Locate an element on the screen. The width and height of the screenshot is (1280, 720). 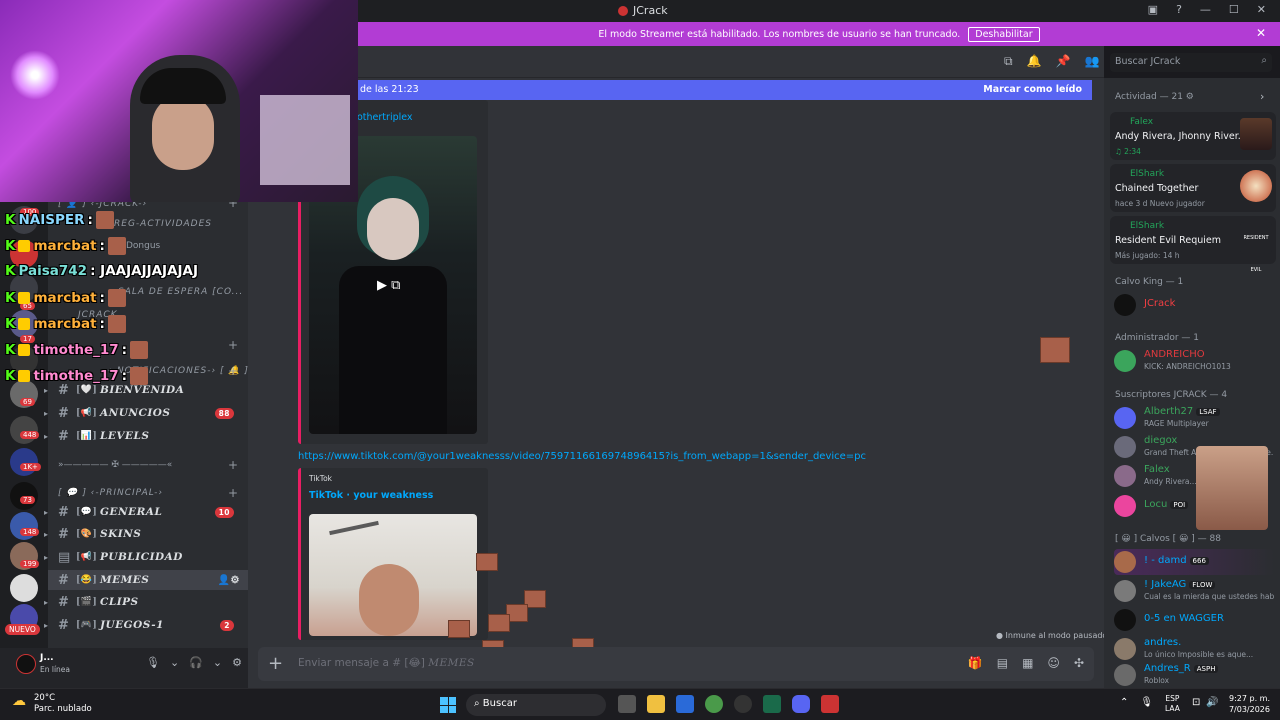
message-composer: + Enviar mensaje a # [😂] MEMES 🎁 ▤ ▦ ☺ ✣ is located at coordinates (676, 664).